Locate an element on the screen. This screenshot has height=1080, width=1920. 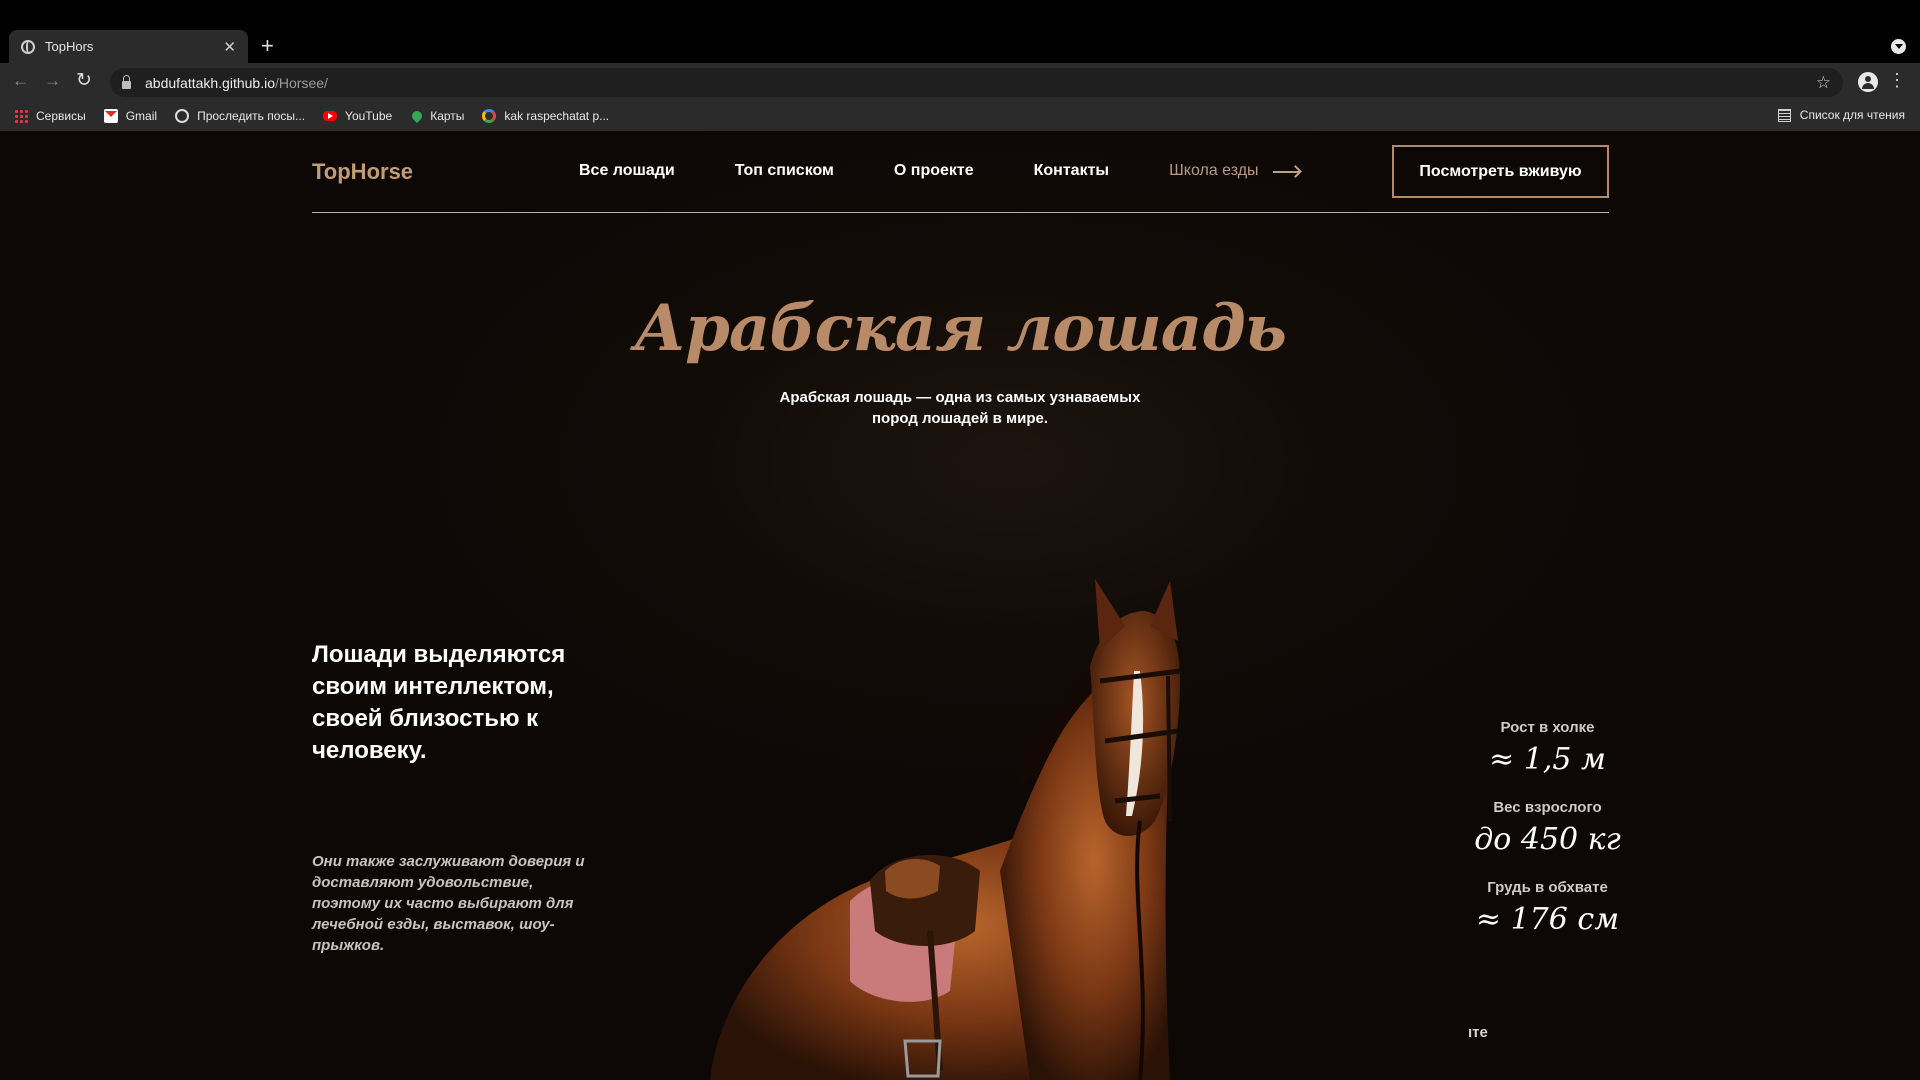
address-bar: abdufattakh.github.io/Horsee/ ☆ is located at coordinates (976, 82).